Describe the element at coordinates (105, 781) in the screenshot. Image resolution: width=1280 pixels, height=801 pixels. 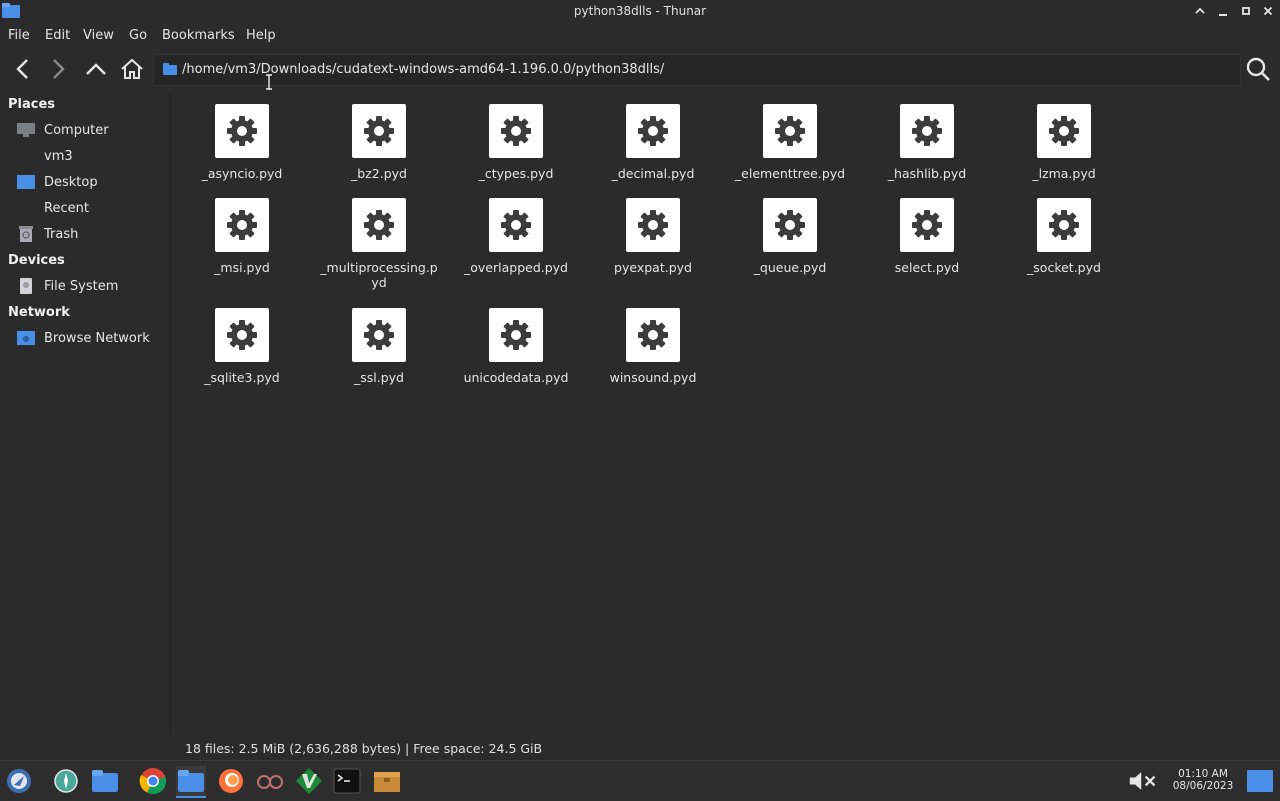
I see `launcher-files` at that location.